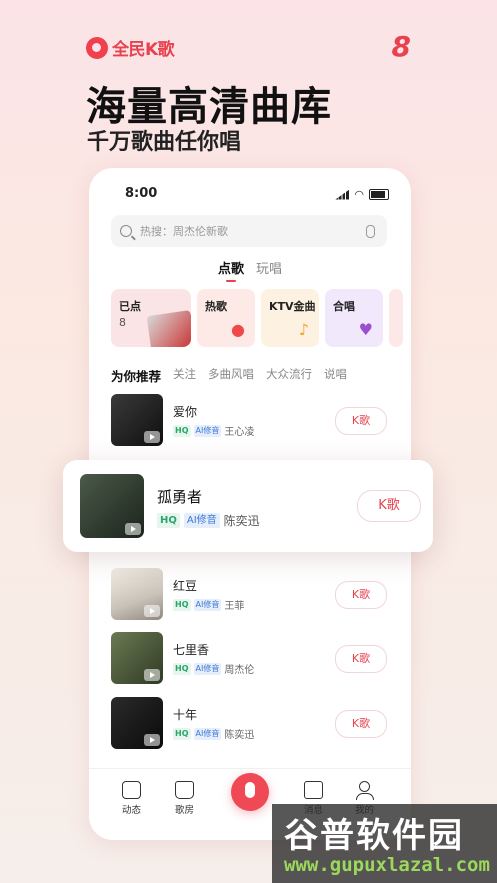 This screenshot has height=883, width=497. Describe the element at coordinates (249, 421) in the screenshot. I see `song-row: 爱你 HQ AI修音 王心凌 K歌` at that location.